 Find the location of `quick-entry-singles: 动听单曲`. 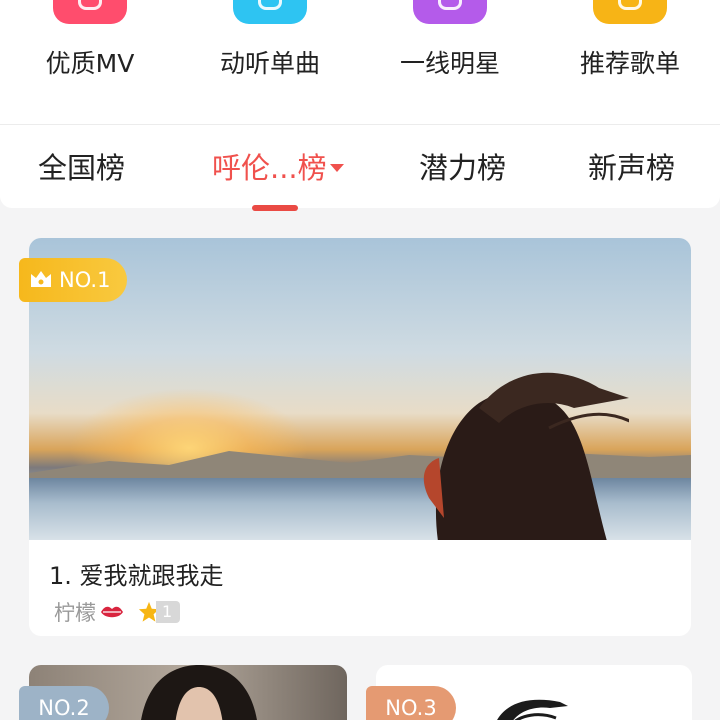

quick-entry-singles: 动听单曲 is located at coordinates (270, 62).